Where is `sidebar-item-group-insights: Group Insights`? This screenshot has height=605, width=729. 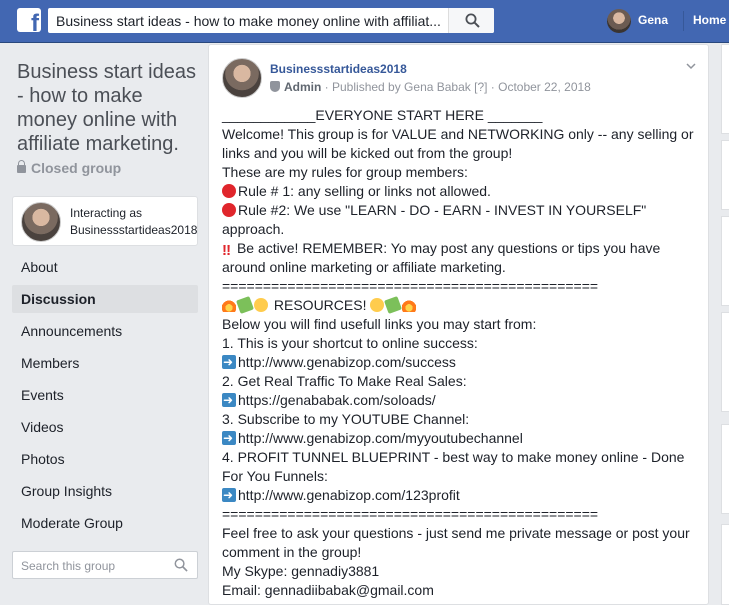 sidebar-item-group-insights: Group Insights is located at coordinates (105, 493).